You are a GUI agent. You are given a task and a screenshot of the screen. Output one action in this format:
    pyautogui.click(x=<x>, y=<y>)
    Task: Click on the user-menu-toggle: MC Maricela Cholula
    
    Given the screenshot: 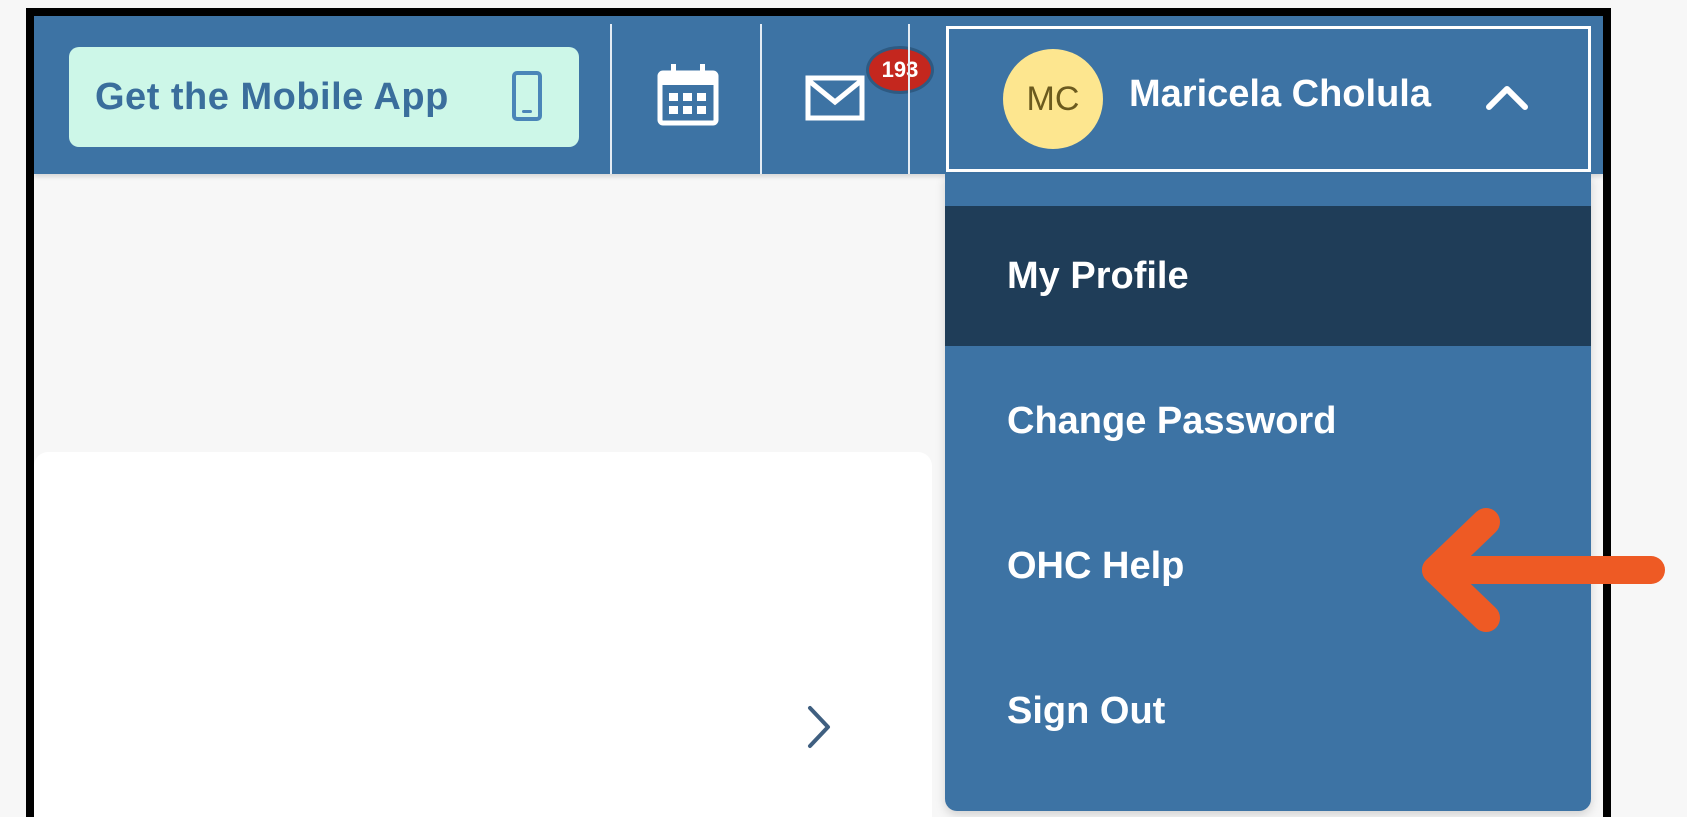 What is the action you would take?
    pyautogui.click(x=1268, y=99)
    